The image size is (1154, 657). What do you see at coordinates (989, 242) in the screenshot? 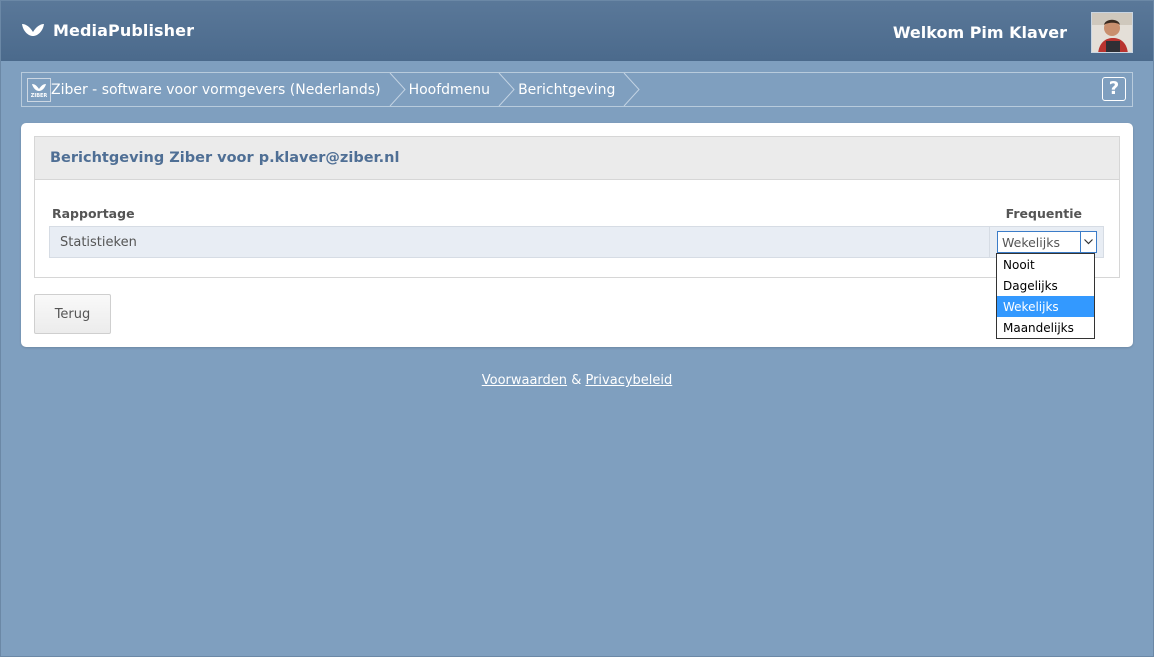
I see `row-divider` at bounding box center [989, 242].